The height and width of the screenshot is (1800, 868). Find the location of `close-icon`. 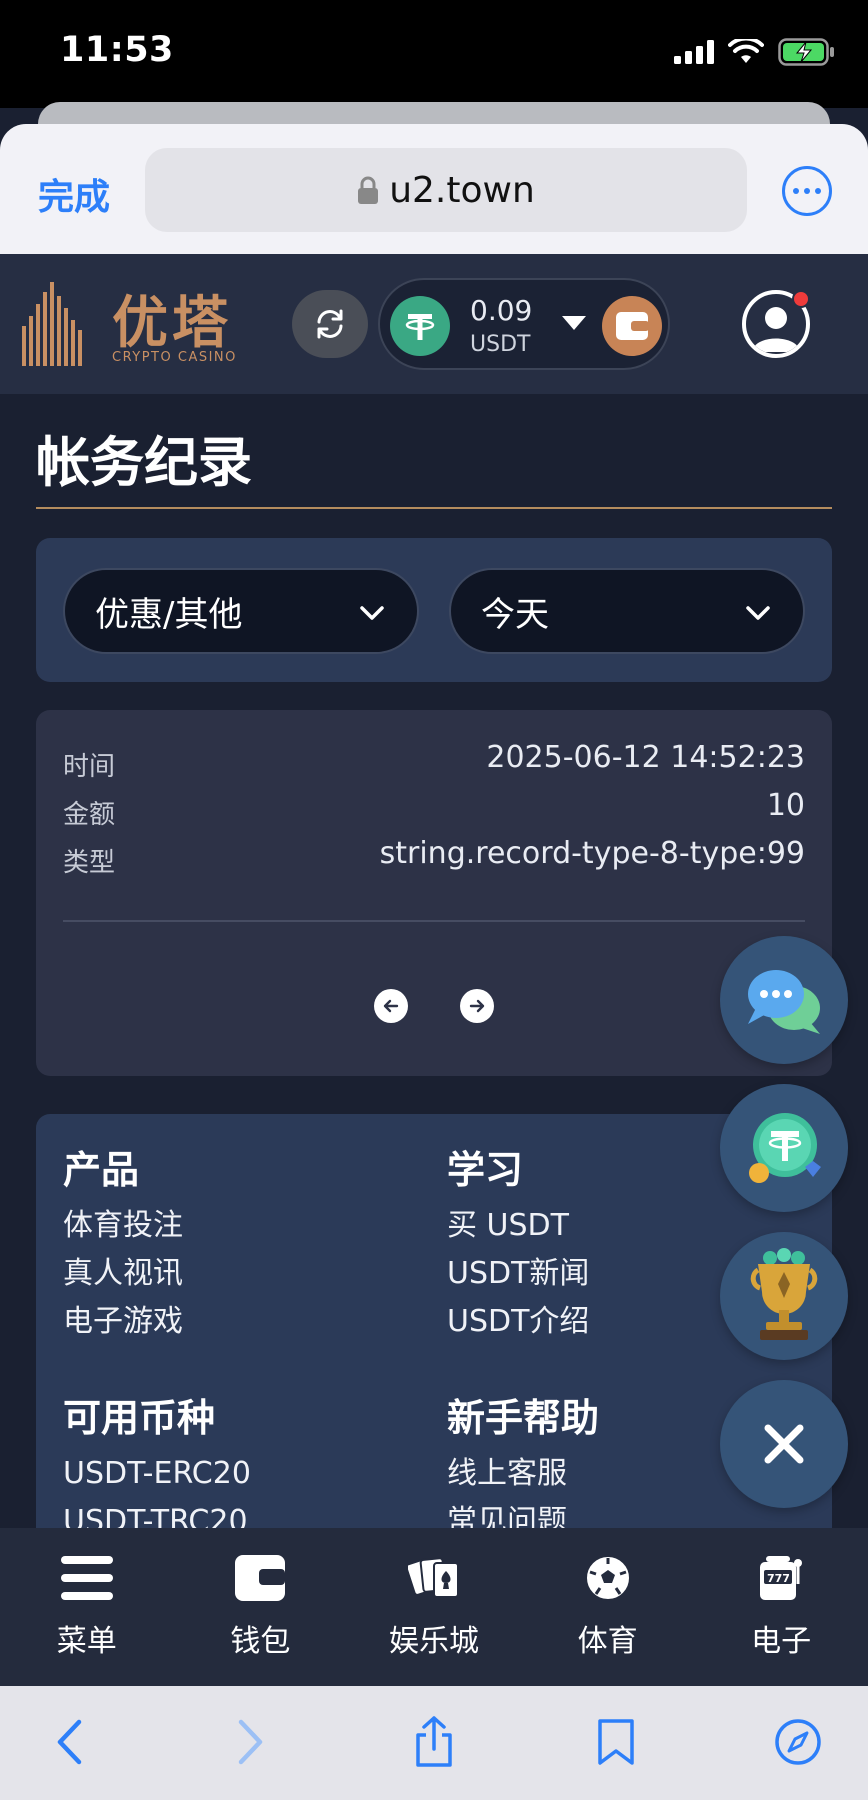

close-icon is located at coordinates (784, 1444).